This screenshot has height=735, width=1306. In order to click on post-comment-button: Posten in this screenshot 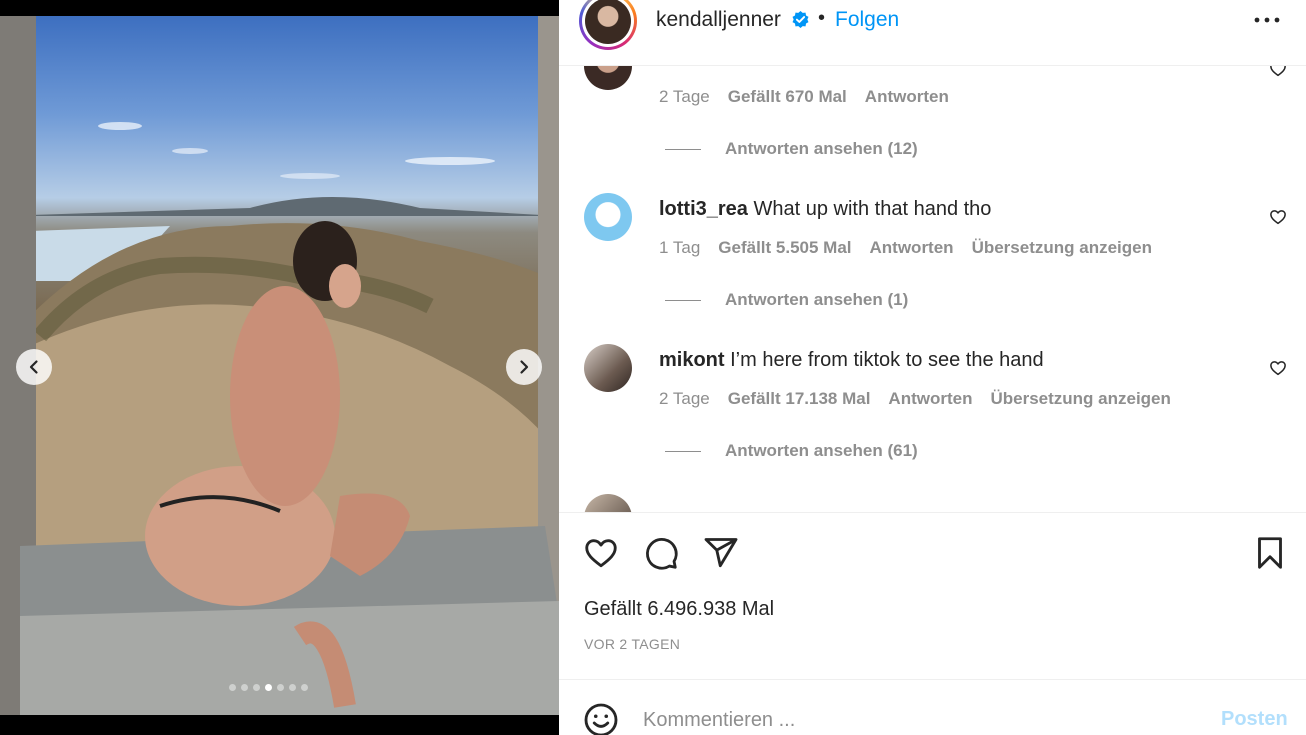, I will do `click(1254, 719)`.